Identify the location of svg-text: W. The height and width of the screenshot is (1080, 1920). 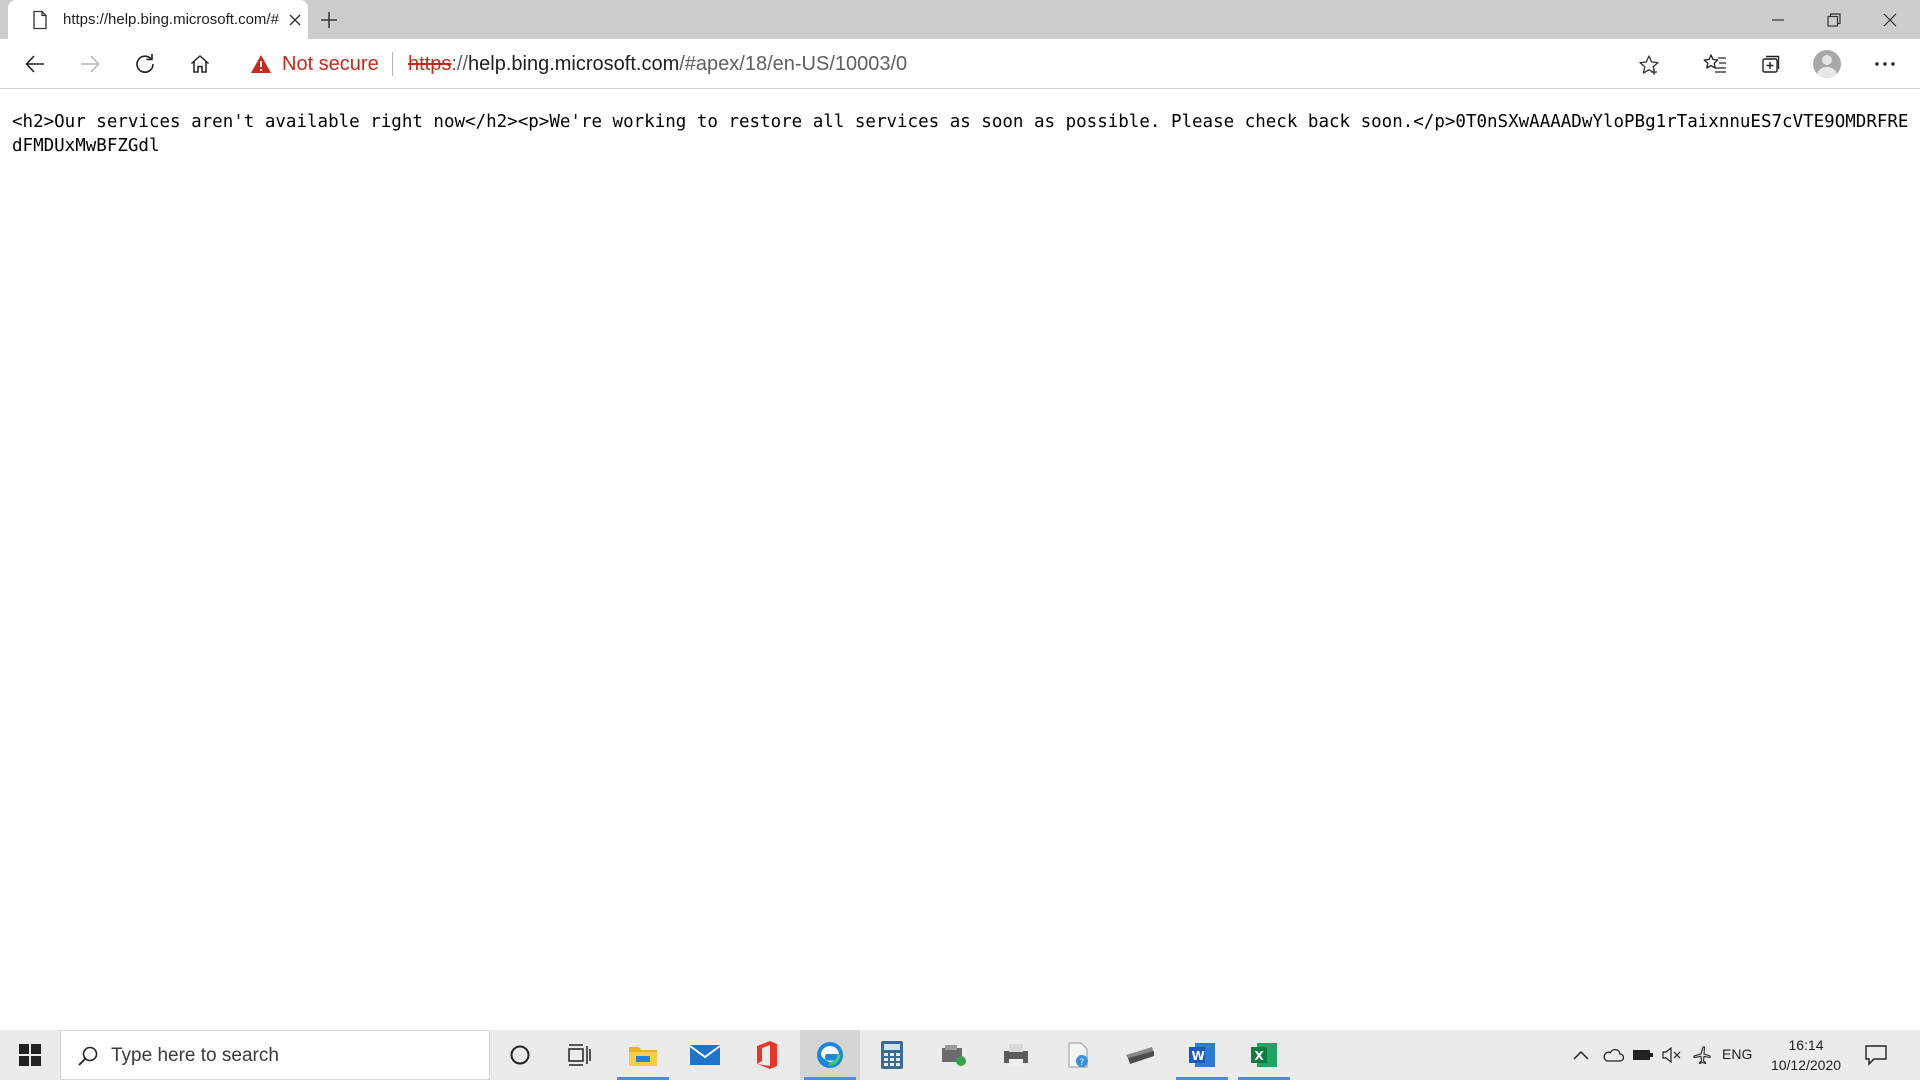
(1198, 1056).